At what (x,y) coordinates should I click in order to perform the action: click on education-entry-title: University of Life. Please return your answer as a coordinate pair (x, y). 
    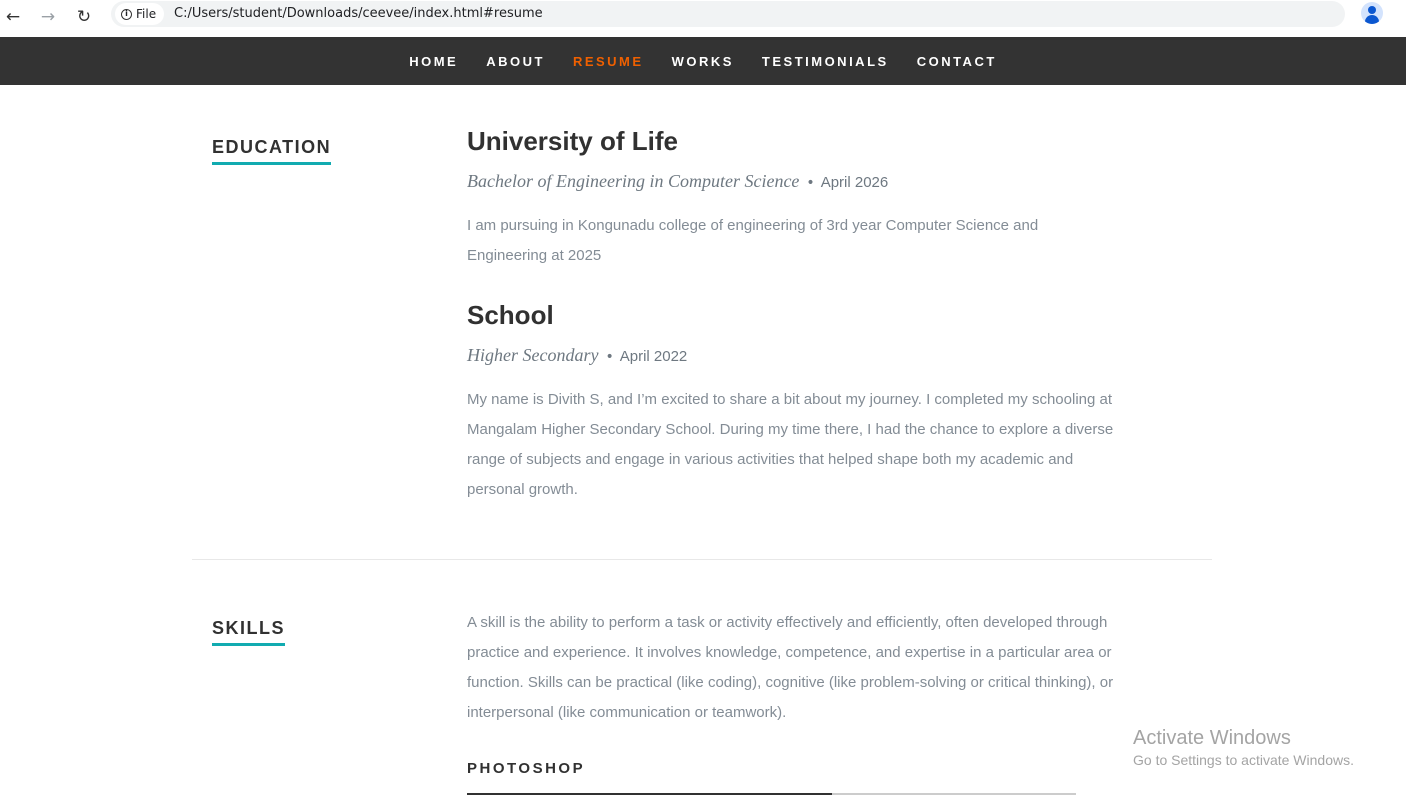
    Looking at the image, I should click on (572, 141).